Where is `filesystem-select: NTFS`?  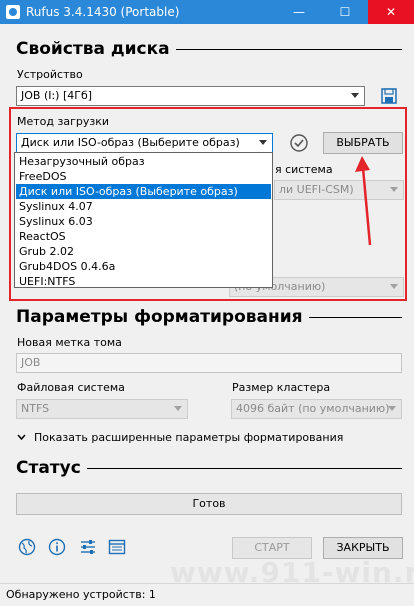
filesystem-select: NTFS is located at coordinates (102, 409).